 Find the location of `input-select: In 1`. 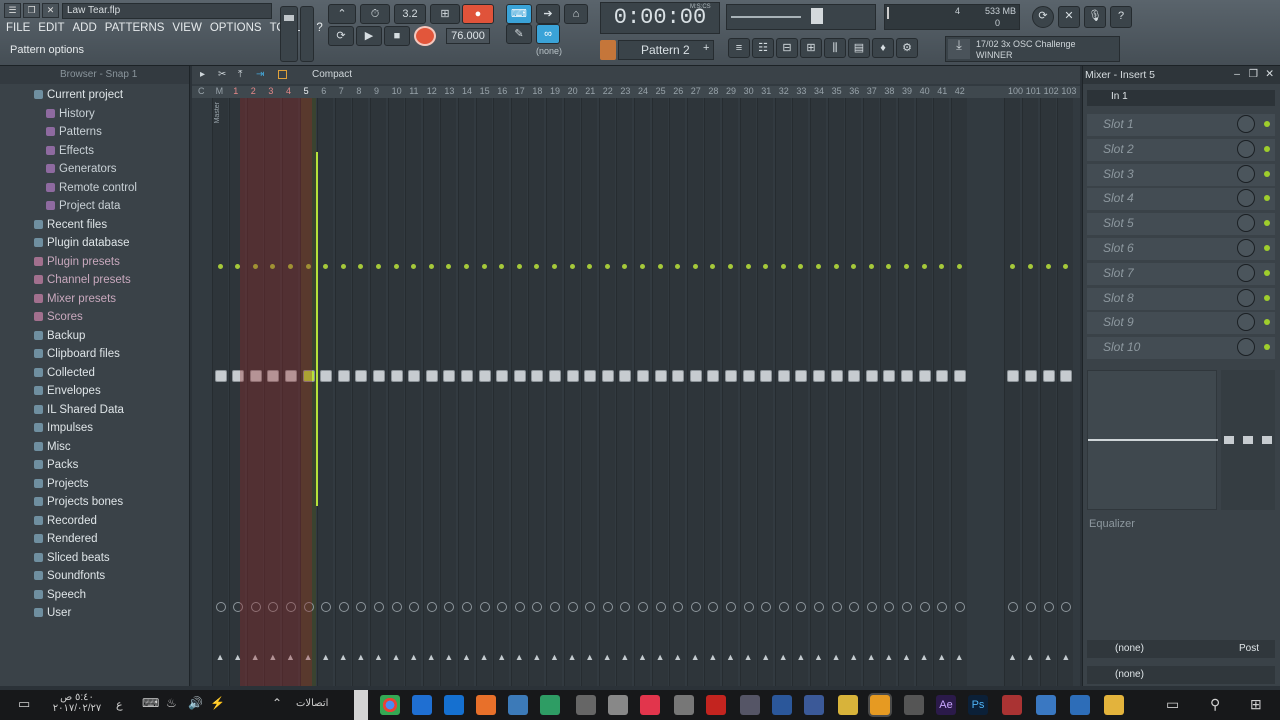

input-select: In 1 is located at coordinates (1181, 98).